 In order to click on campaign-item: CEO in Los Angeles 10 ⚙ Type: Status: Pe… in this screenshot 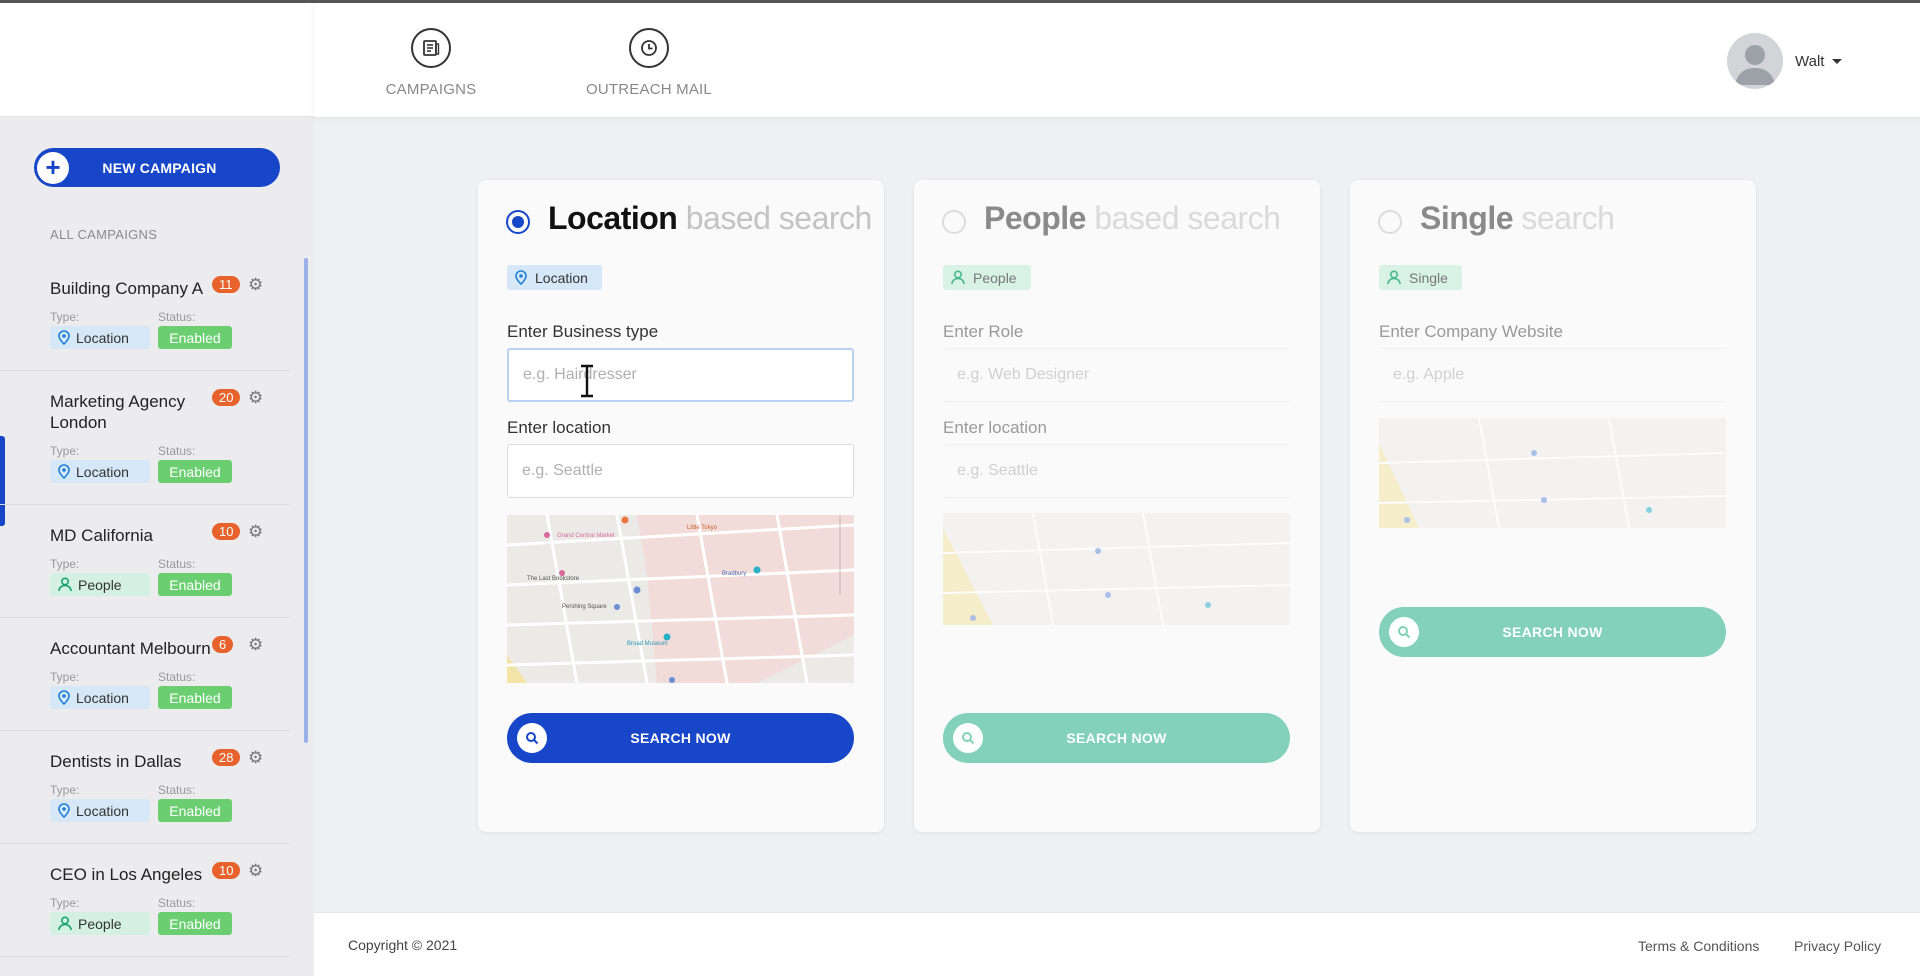, I will do `click(145, 900)`.